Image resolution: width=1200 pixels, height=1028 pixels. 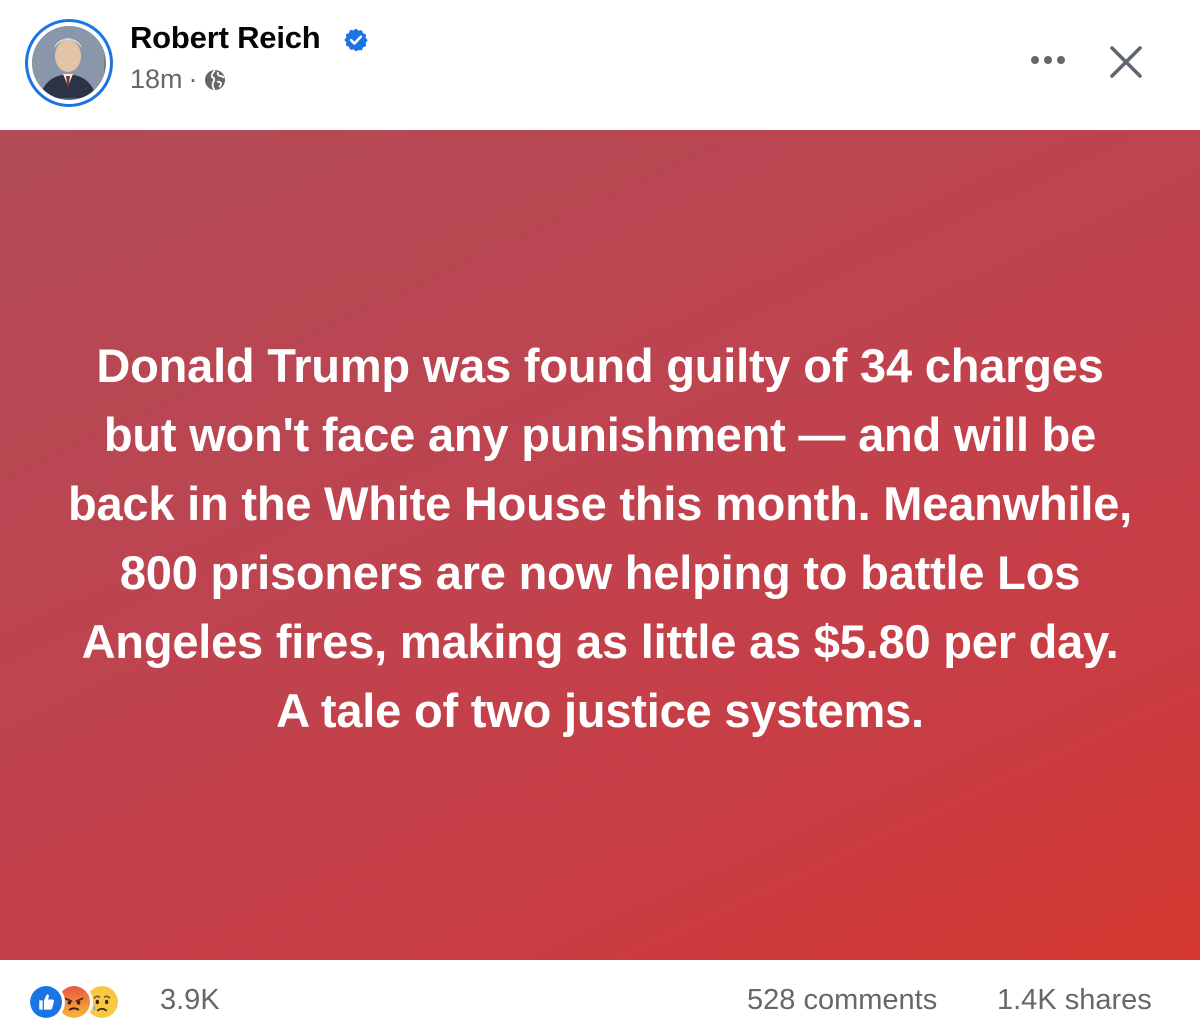 I want to click on author-name: Robert Reich, so click(x=225, y=38).